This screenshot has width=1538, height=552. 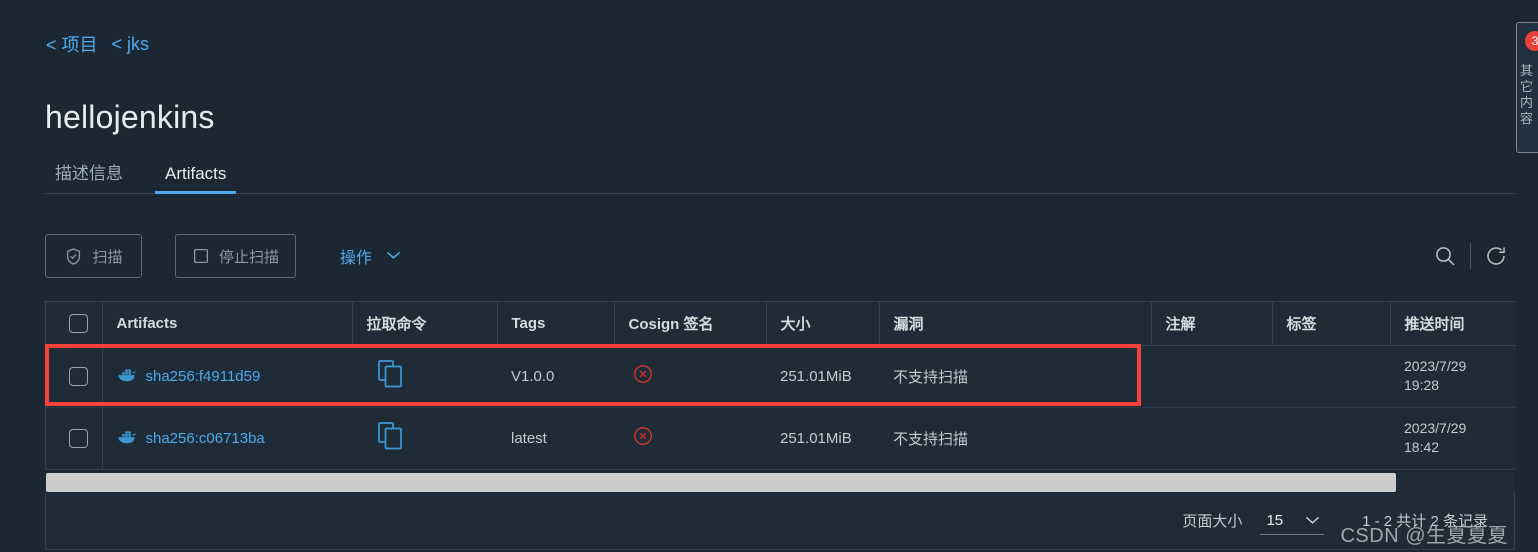 What do you see at coordinates (780, 256) in the screenshot?
I see `toolbar: 扫描 停止扫描 操作` at bounding box center [780, 256].